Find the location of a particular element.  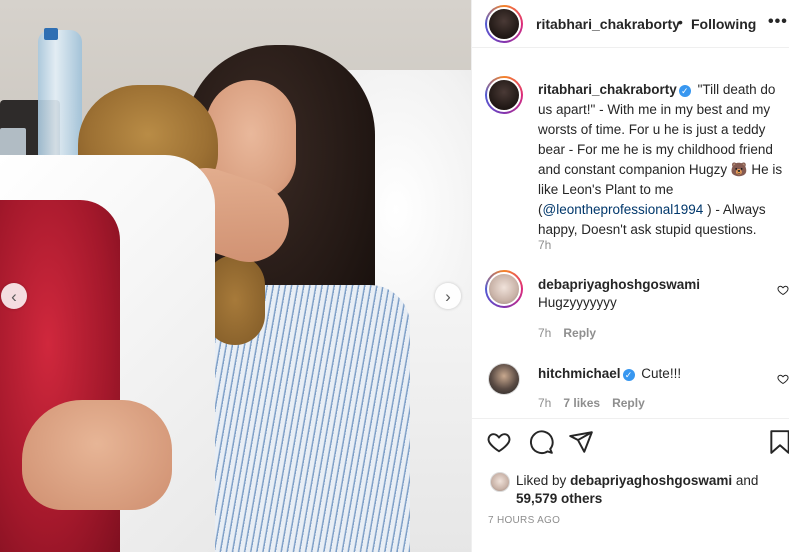

liked-by-avatar is located at coordinates (500, 482).